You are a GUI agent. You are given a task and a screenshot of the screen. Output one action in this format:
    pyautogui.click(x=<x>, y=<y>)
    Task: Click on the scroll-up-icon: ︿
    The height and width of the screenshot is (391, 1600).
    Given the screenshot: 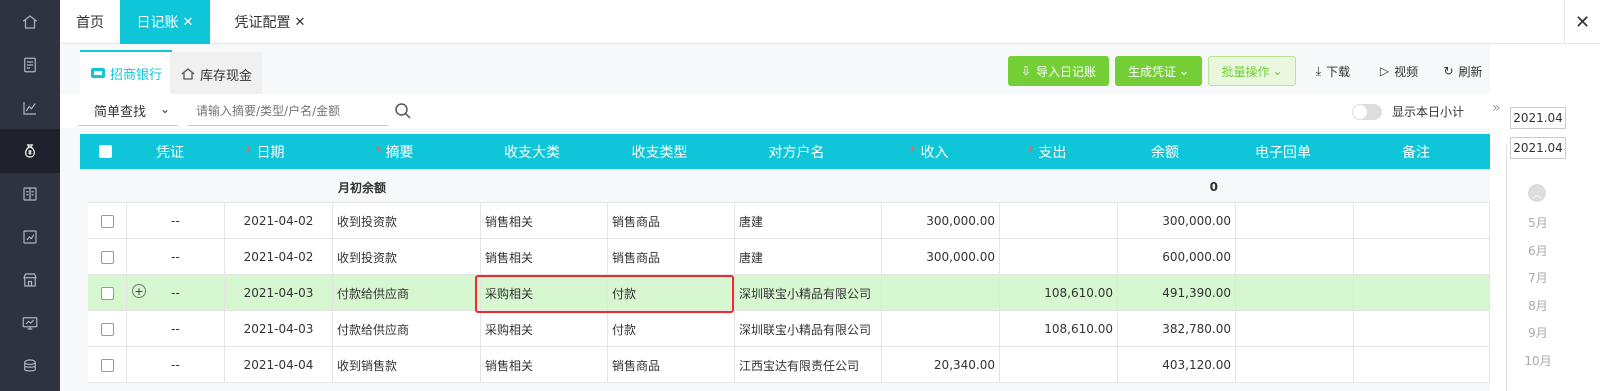 What is the action you would take?
    pyautogui.click(x=1537, y=193)
    